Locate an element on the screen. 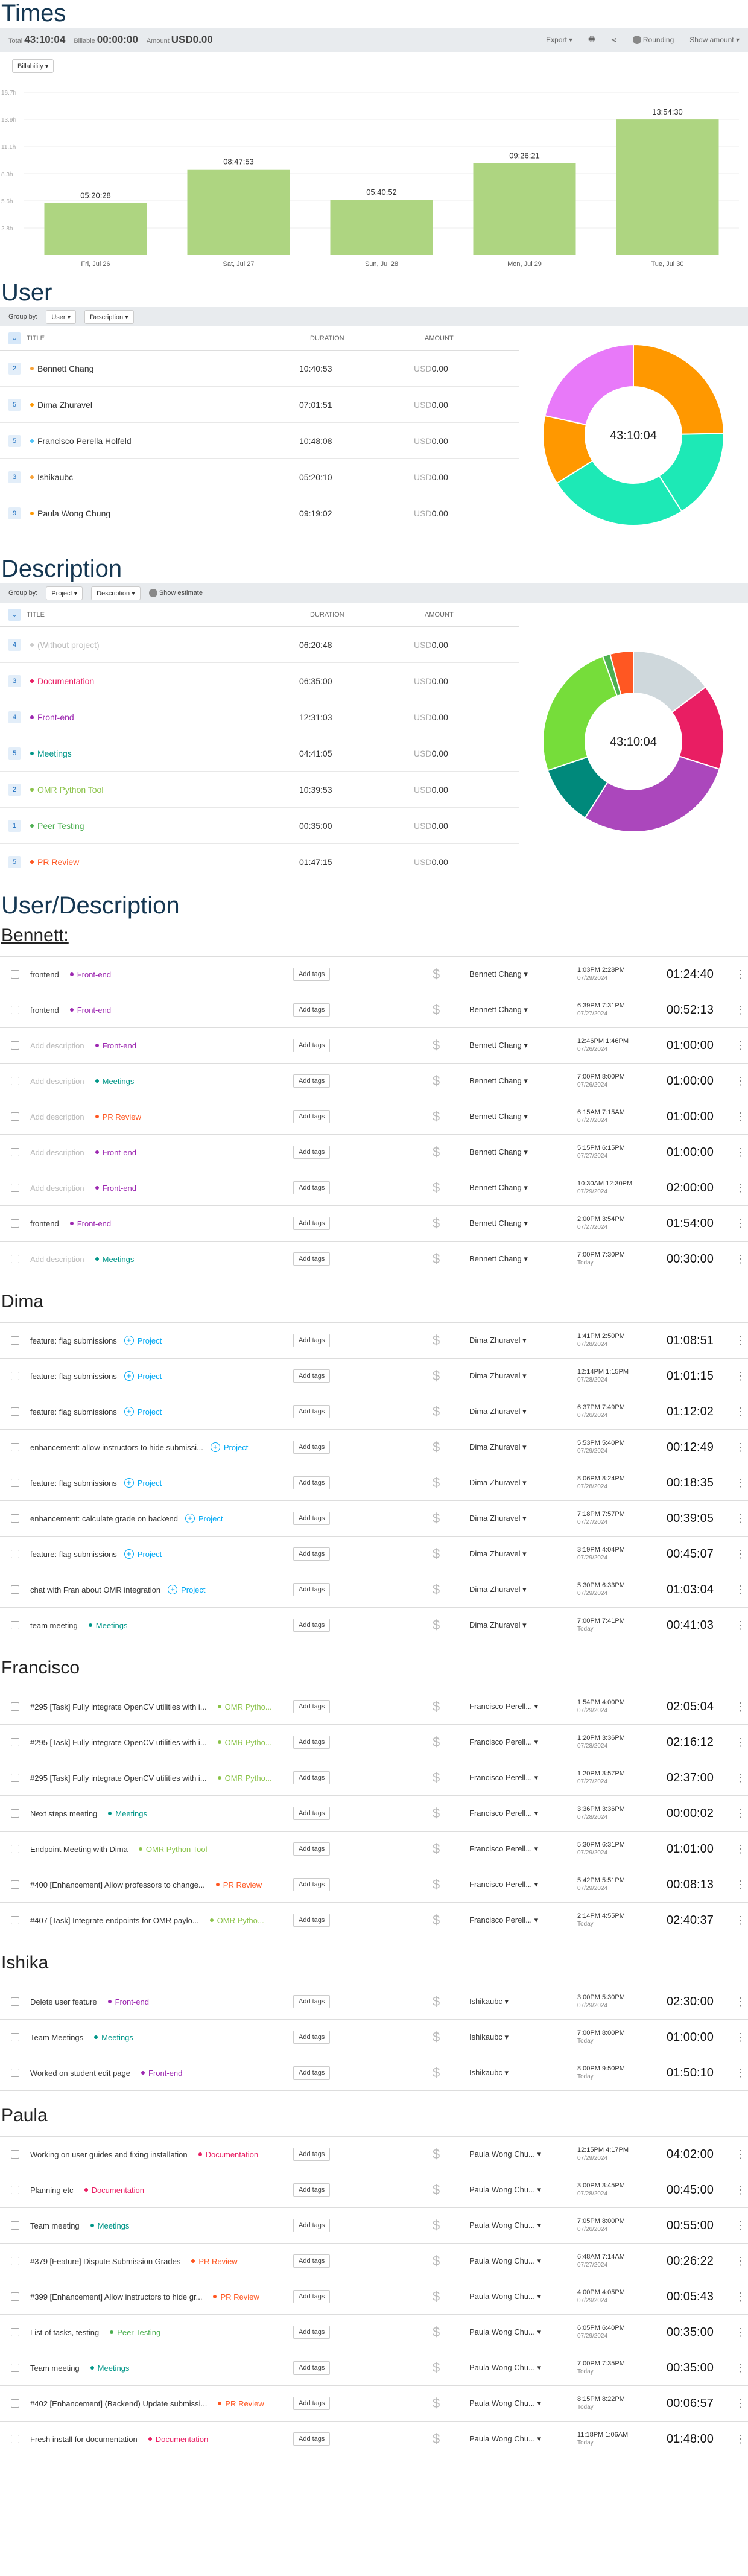 This screenshot has width=748, height=2576. entry-time-range: 12:46PM 1:46PM 07/26/2024 is located at coordinates (603, 1045).